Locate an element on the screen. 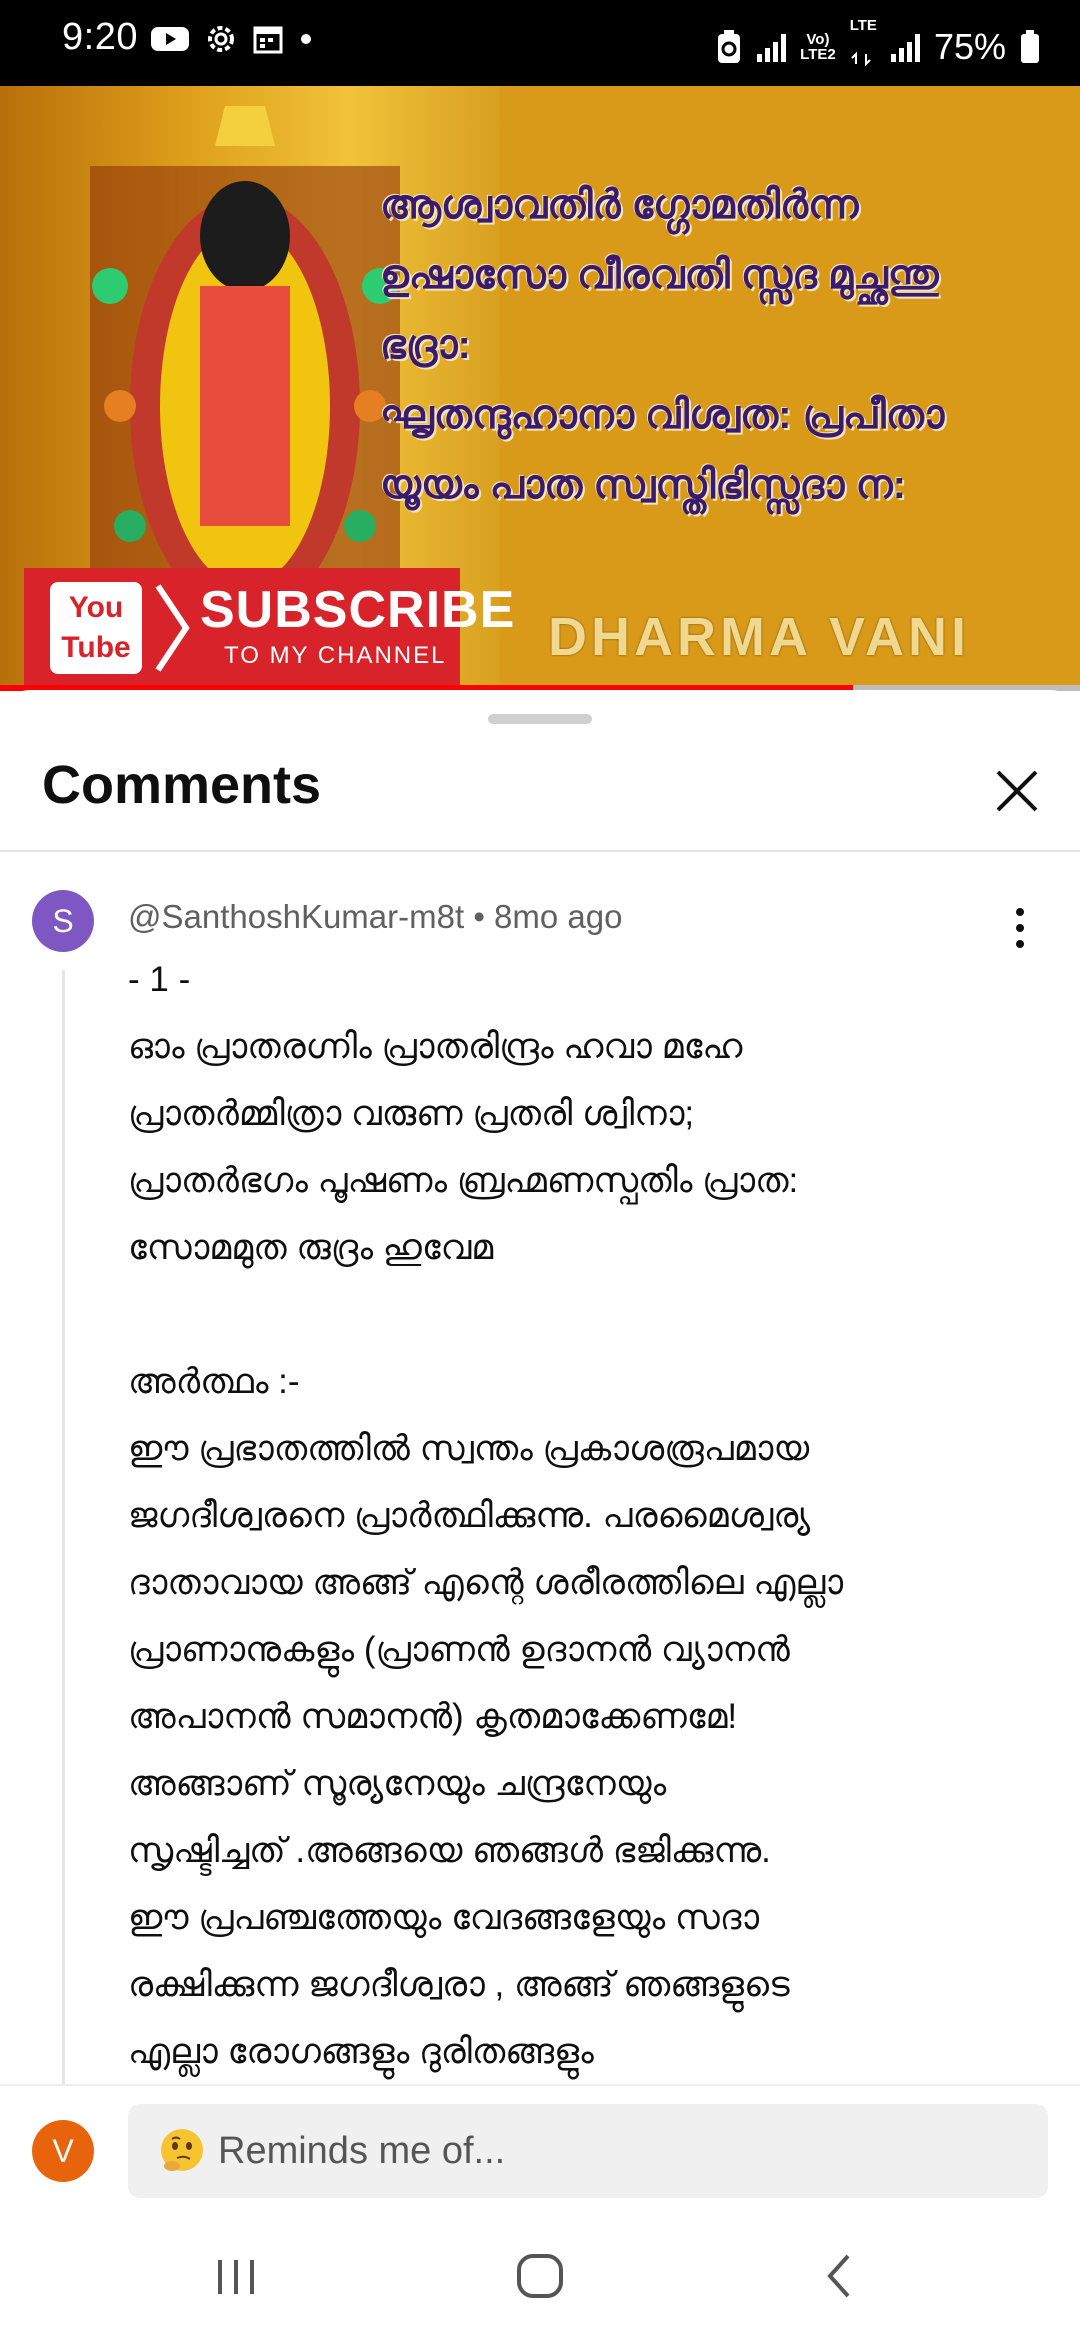 Image resolution: width=1080 pixels, height=2340 pixels. drag-handle is located at coordinates (540, 719).